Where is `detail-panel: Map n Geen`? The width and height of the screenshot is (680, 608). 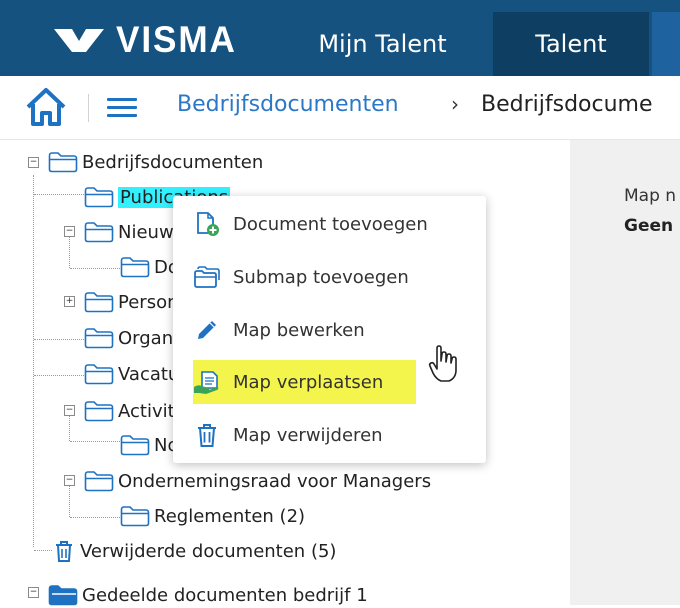
detail-panel: Map n Geen is located at coordinates (625, 372).